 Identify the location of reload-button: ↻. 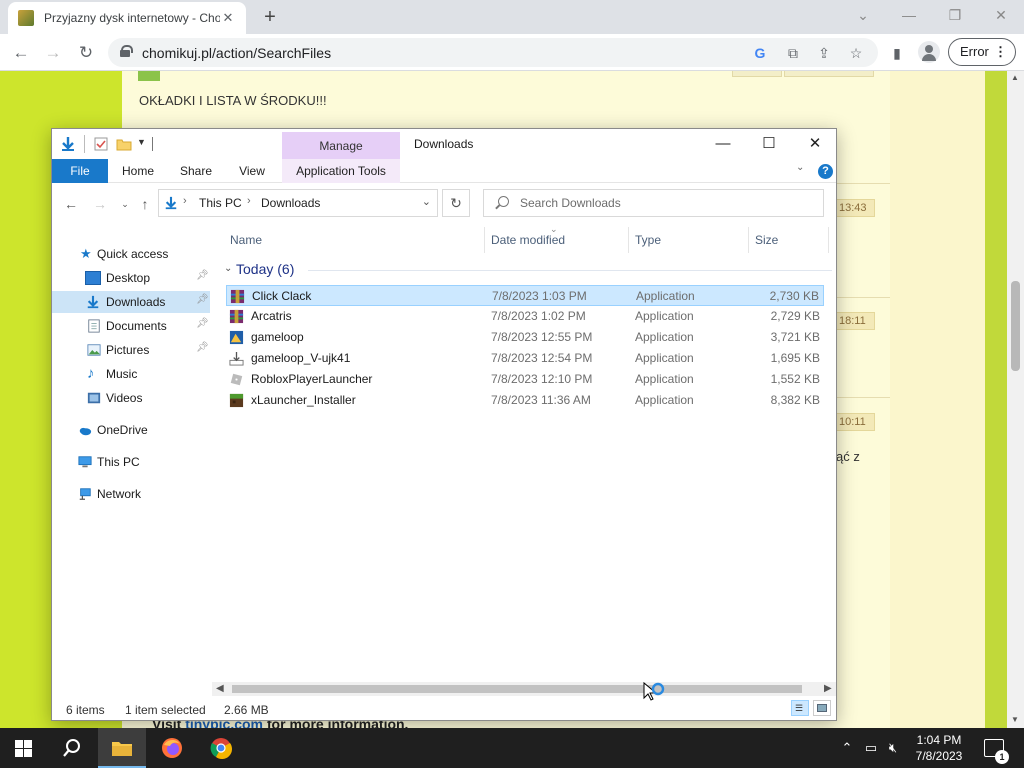
(86, 53).